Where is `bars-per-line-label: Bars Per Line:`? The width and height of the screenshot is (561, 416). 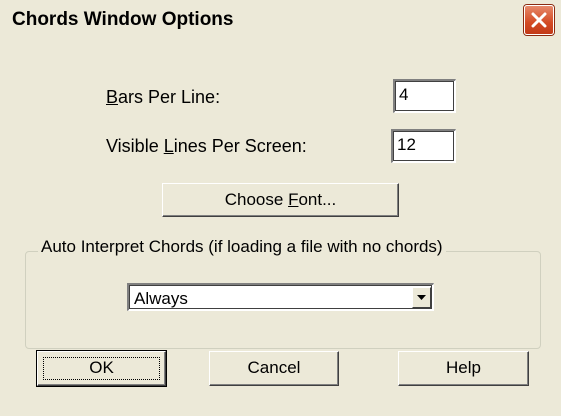 bars-per-line-label: Bars Per Line: is located at coordinates (163, 97).